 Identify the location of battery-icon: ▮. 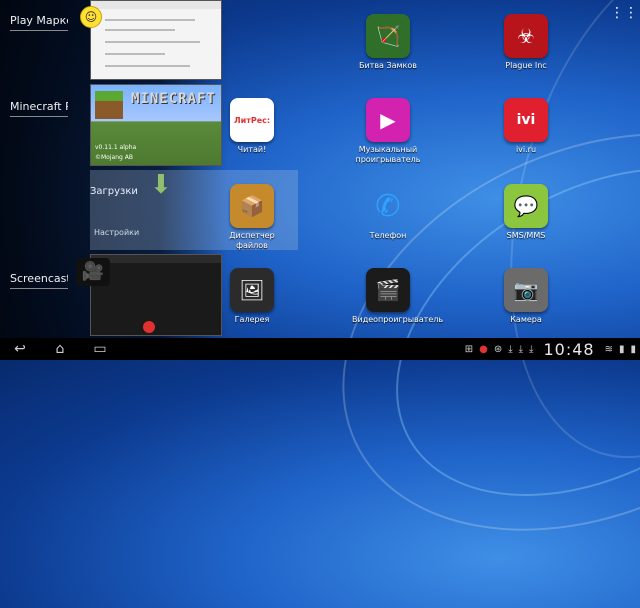
(633, 349).